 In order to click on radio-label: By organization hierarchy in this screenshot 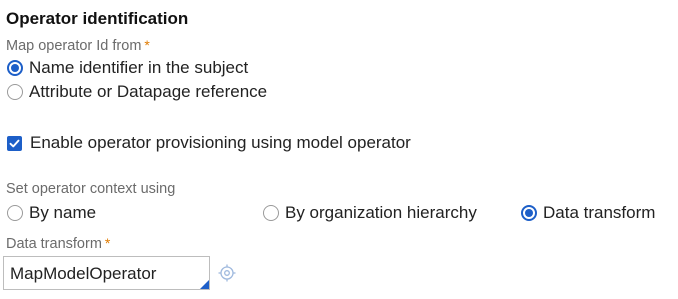, I will do `click(381, 212)`.